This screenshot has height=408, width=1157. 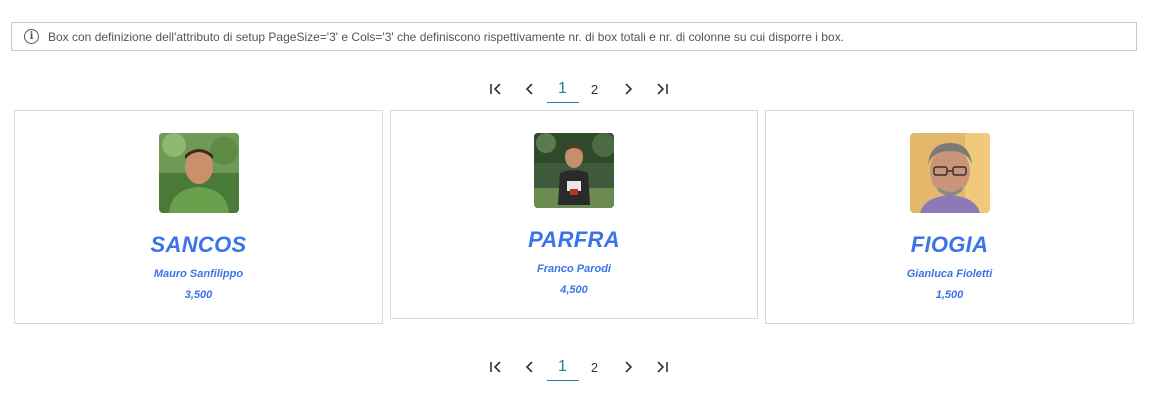 What do you see at coordinates (198, 295) in the screenshot?
I see `card-value: 3,500` at bounding box center [198, 295].